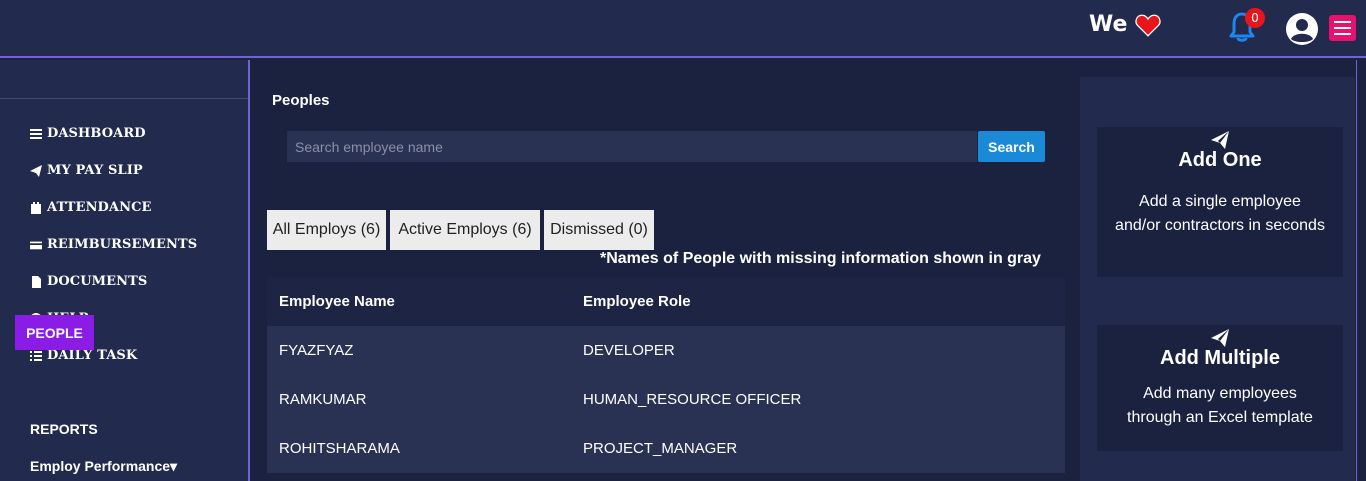  What do you see at coordinates (99, 207) in the screenshot?
I see `sidebar-item-label: ATTENDANCE` at bounding box center [99, 207].